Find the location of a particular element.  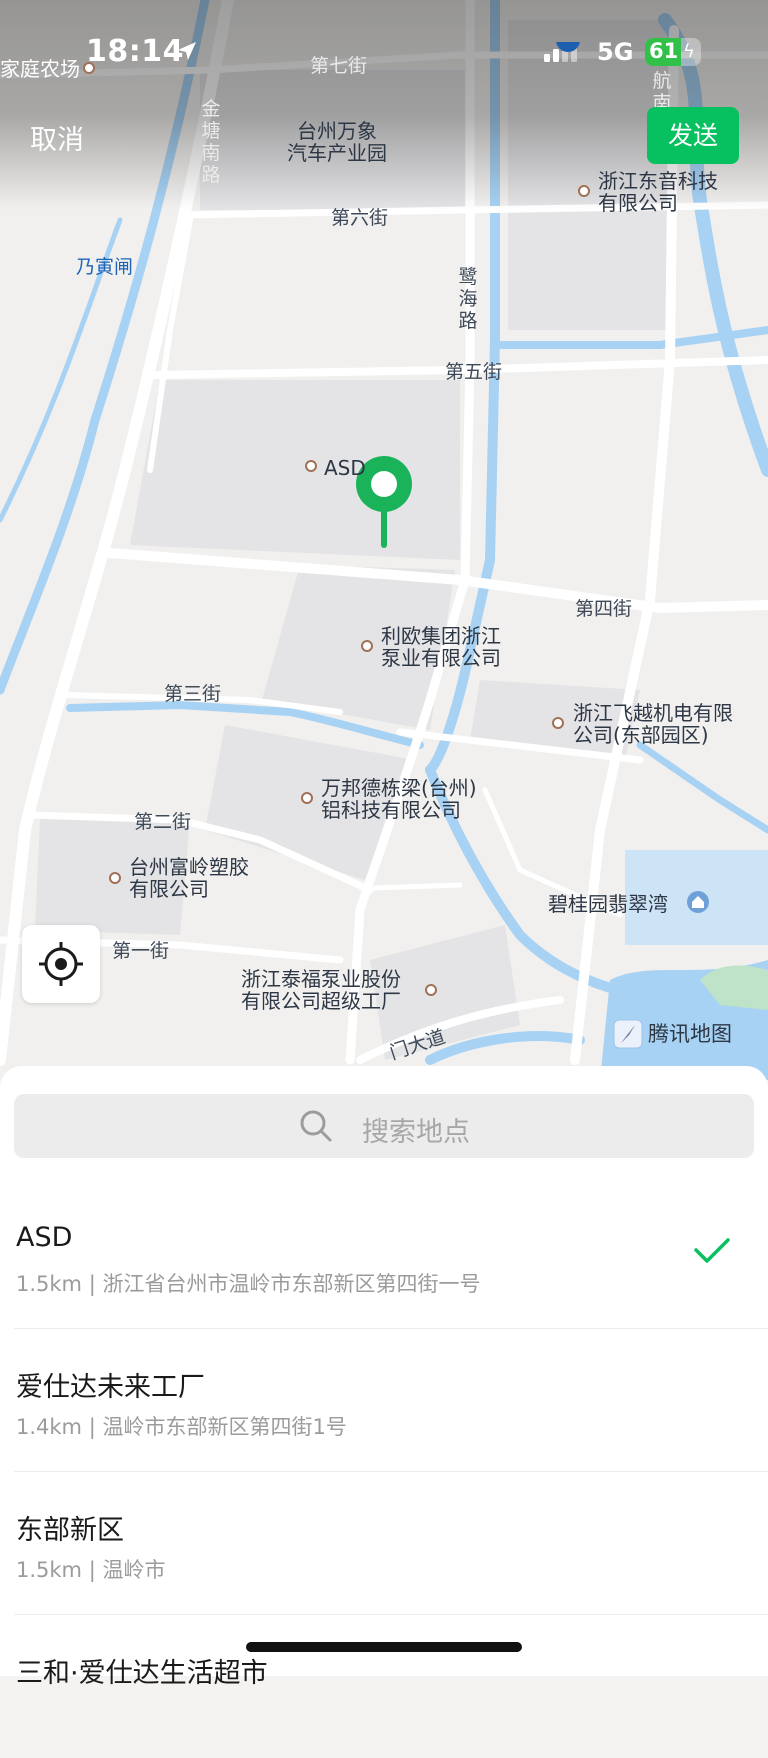

status-time: 18:14 is located at coordinates (135, 51).